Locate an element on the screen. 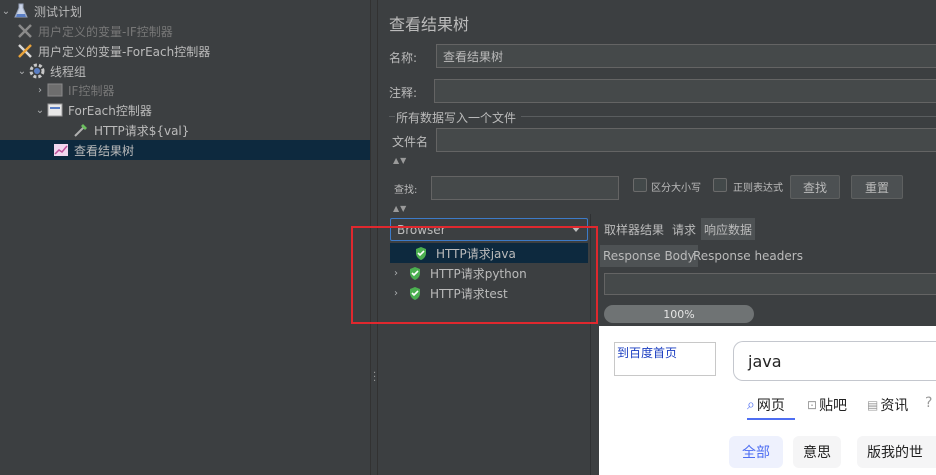  nav-tieba-label: 贴吧 is located at coordinates (833, 406).